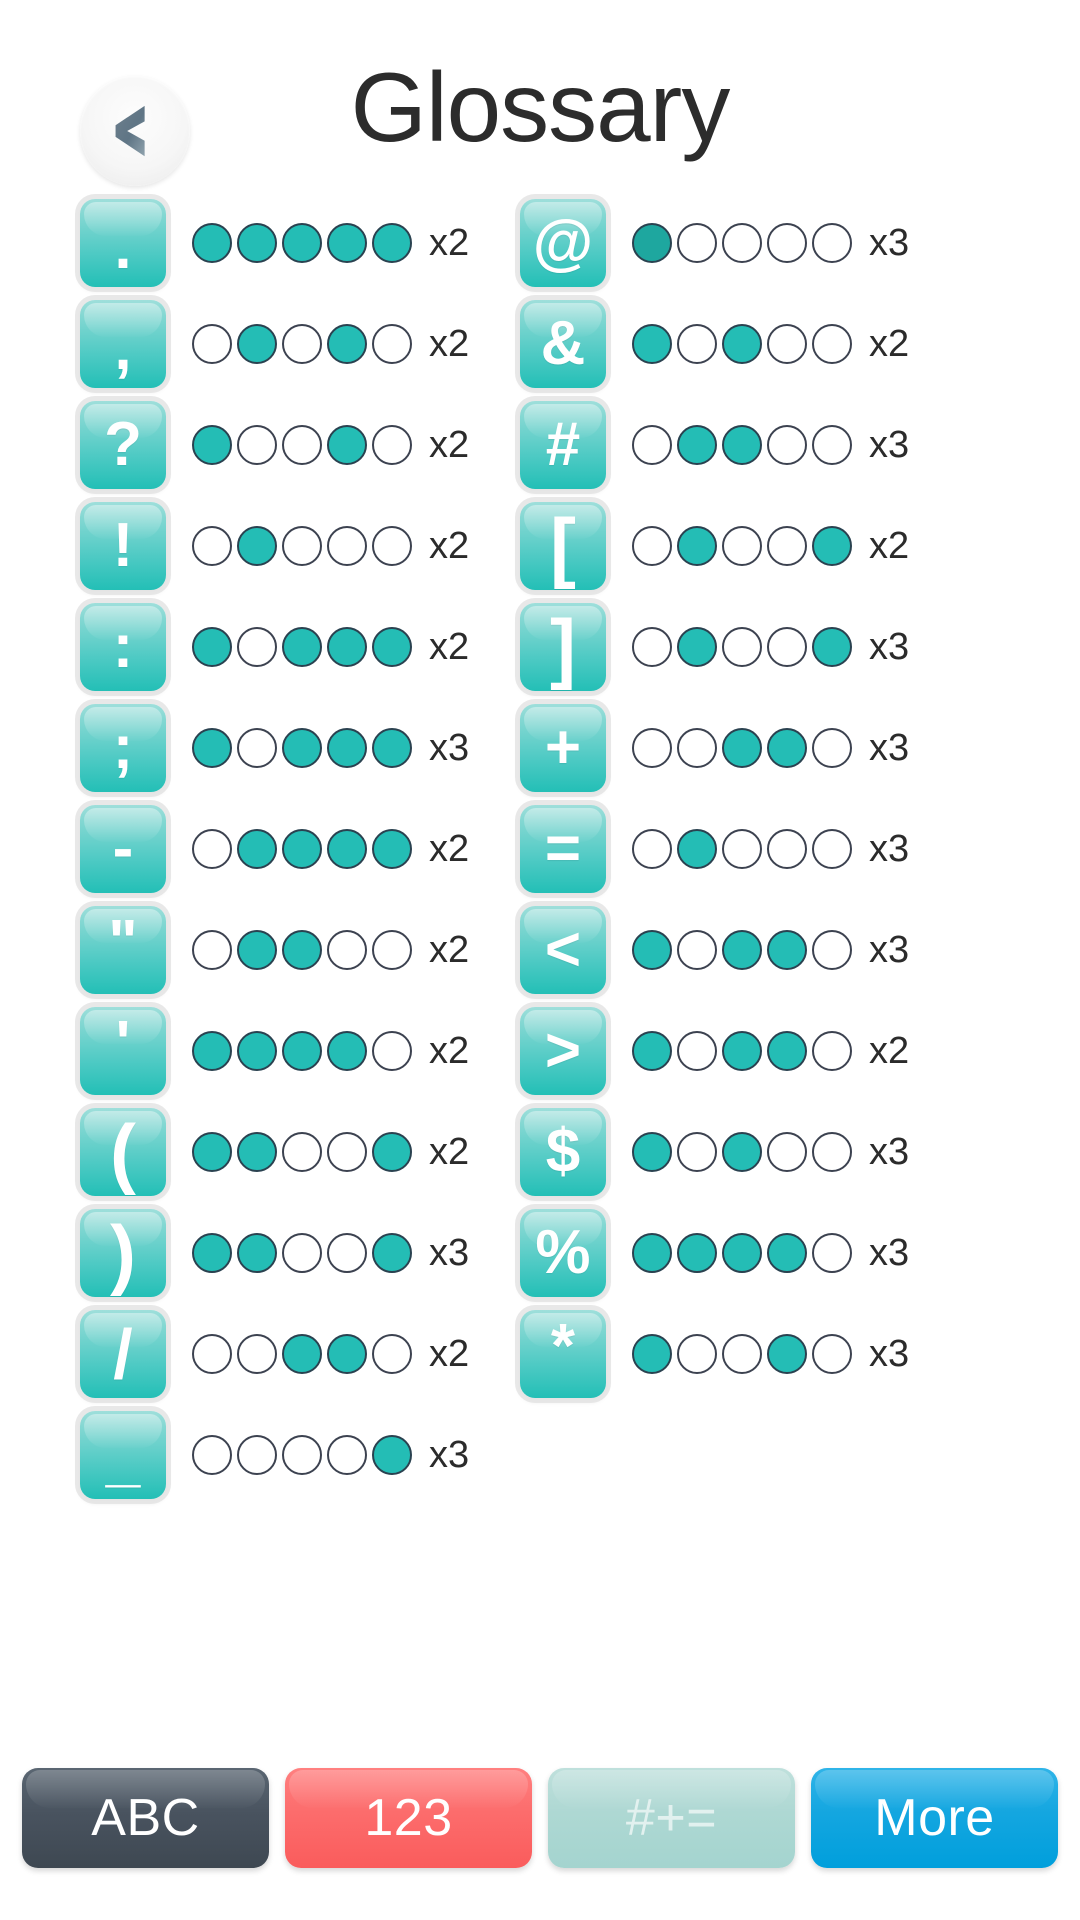 The width and height of the screenshot is (1080, 1920). I want to click on key-glyph: $, so click(563, 1151).